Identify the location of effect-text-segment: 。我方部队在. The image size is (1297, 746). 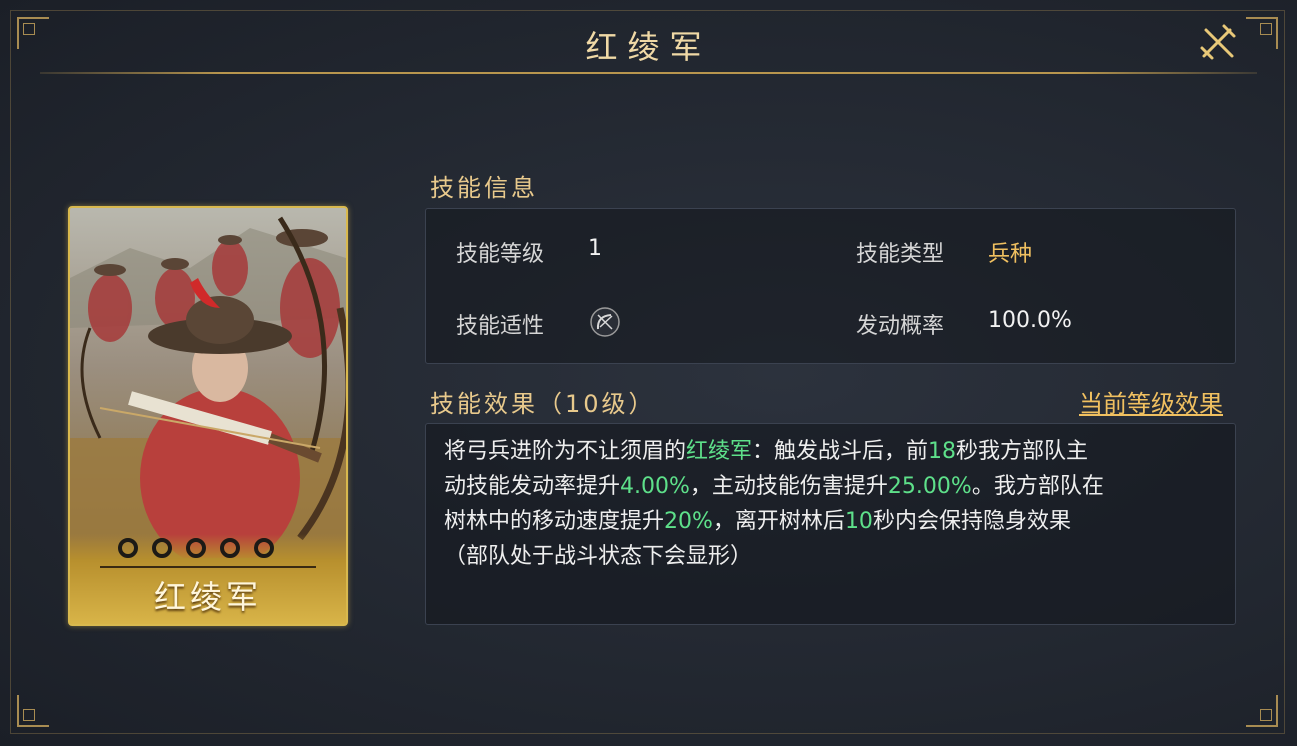
(1037, 486).